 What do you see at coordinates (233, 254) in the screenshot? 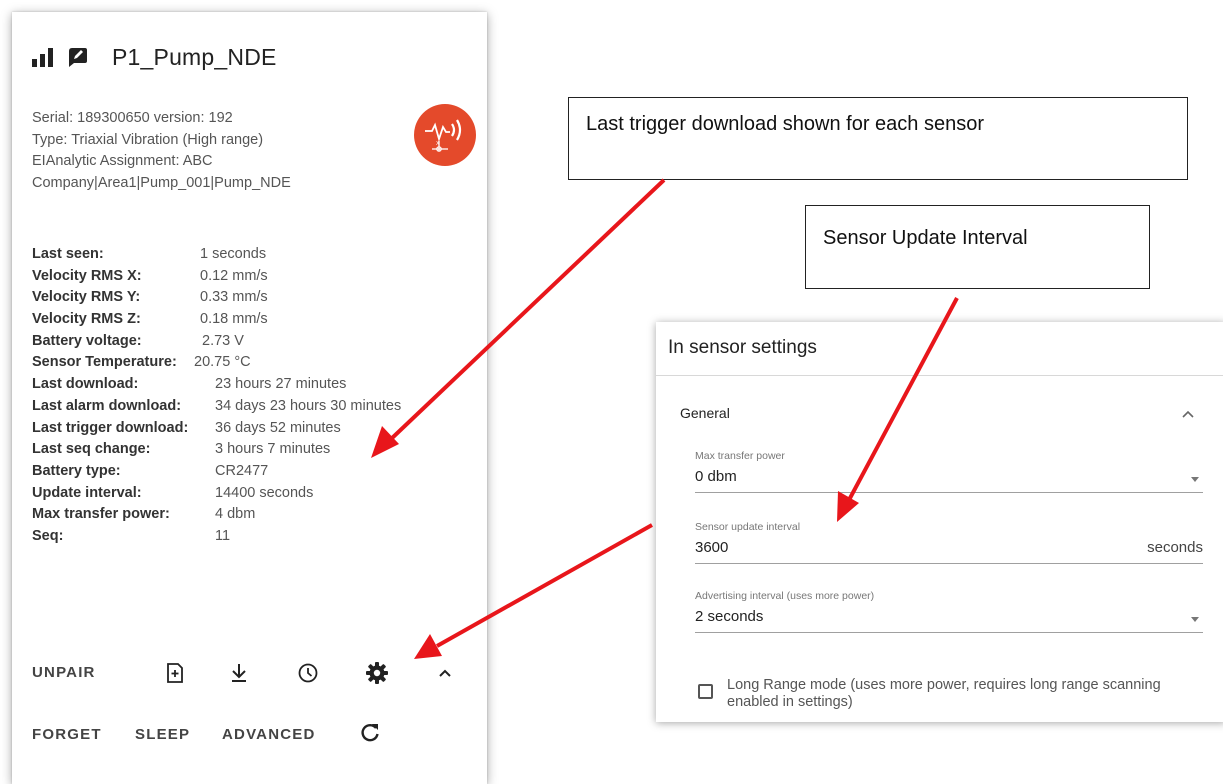
I see `stat-value: 1 seconds` at bounding box center [233, 254].